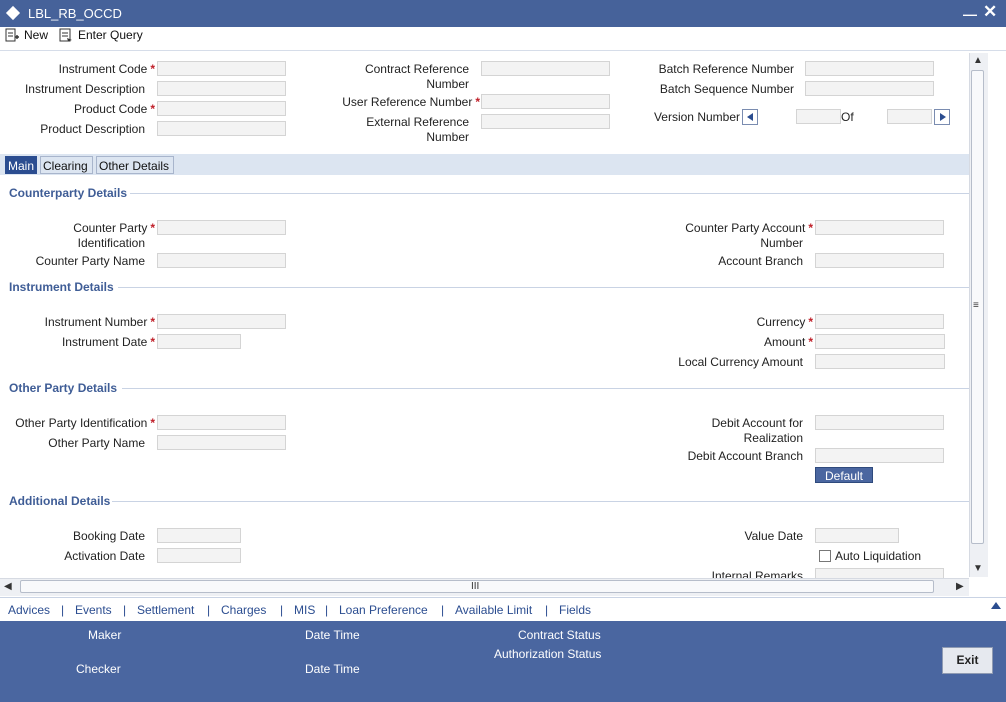 The height and width of the screenshot is (702, 1006). Describe the element at coordinates (199, 535) in the screenshot. I see `booking-date-field` at that location.